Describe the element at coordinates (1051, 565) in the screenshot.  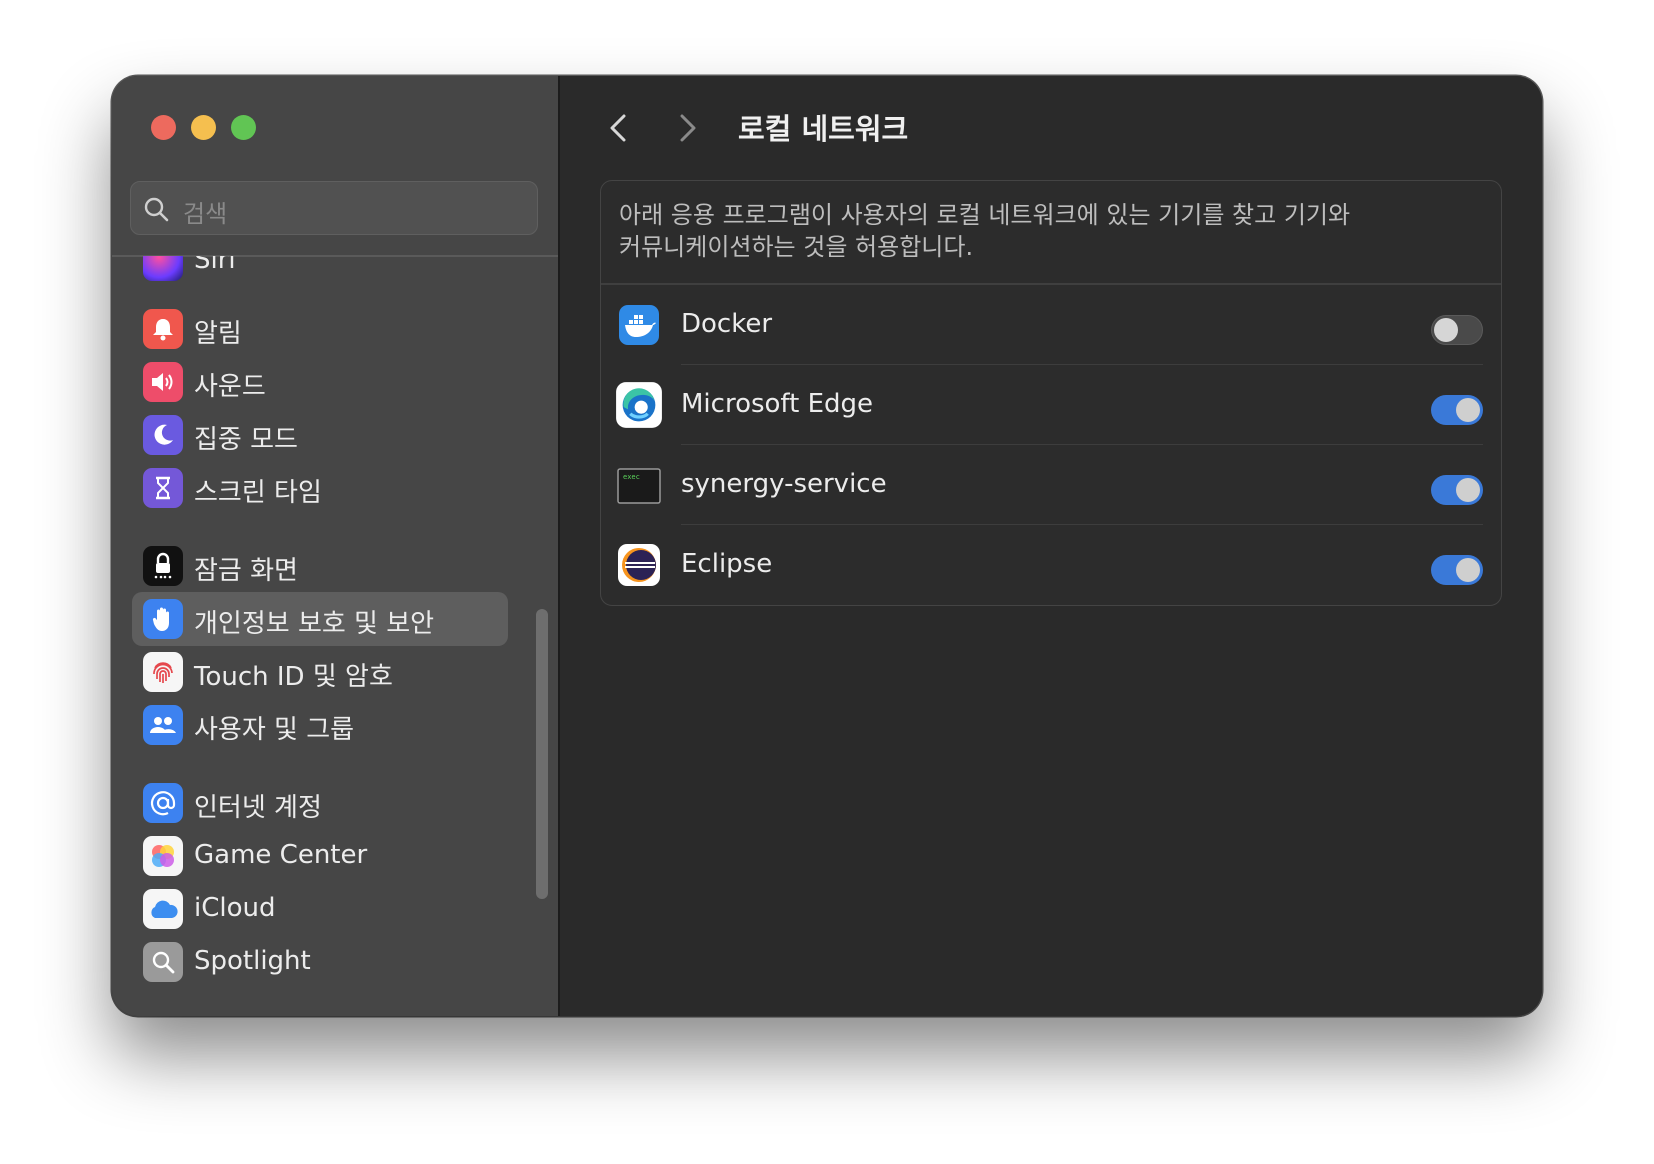
I see `app-row-eclipse: Eclipse` at that location.